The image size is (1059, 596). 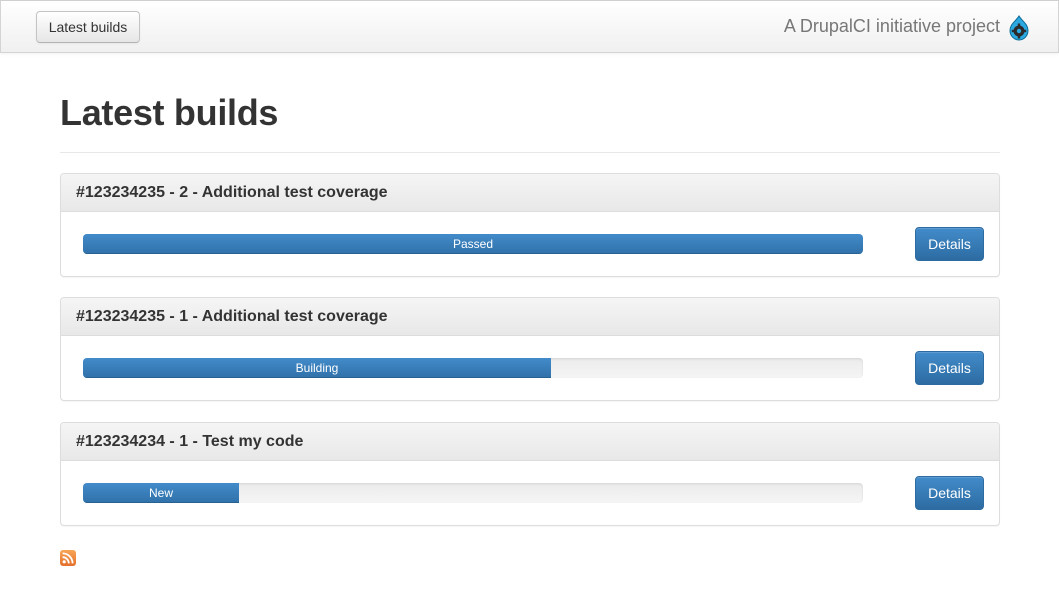 I want to click on page-title: Latest builds, so click(x=169, y=112).